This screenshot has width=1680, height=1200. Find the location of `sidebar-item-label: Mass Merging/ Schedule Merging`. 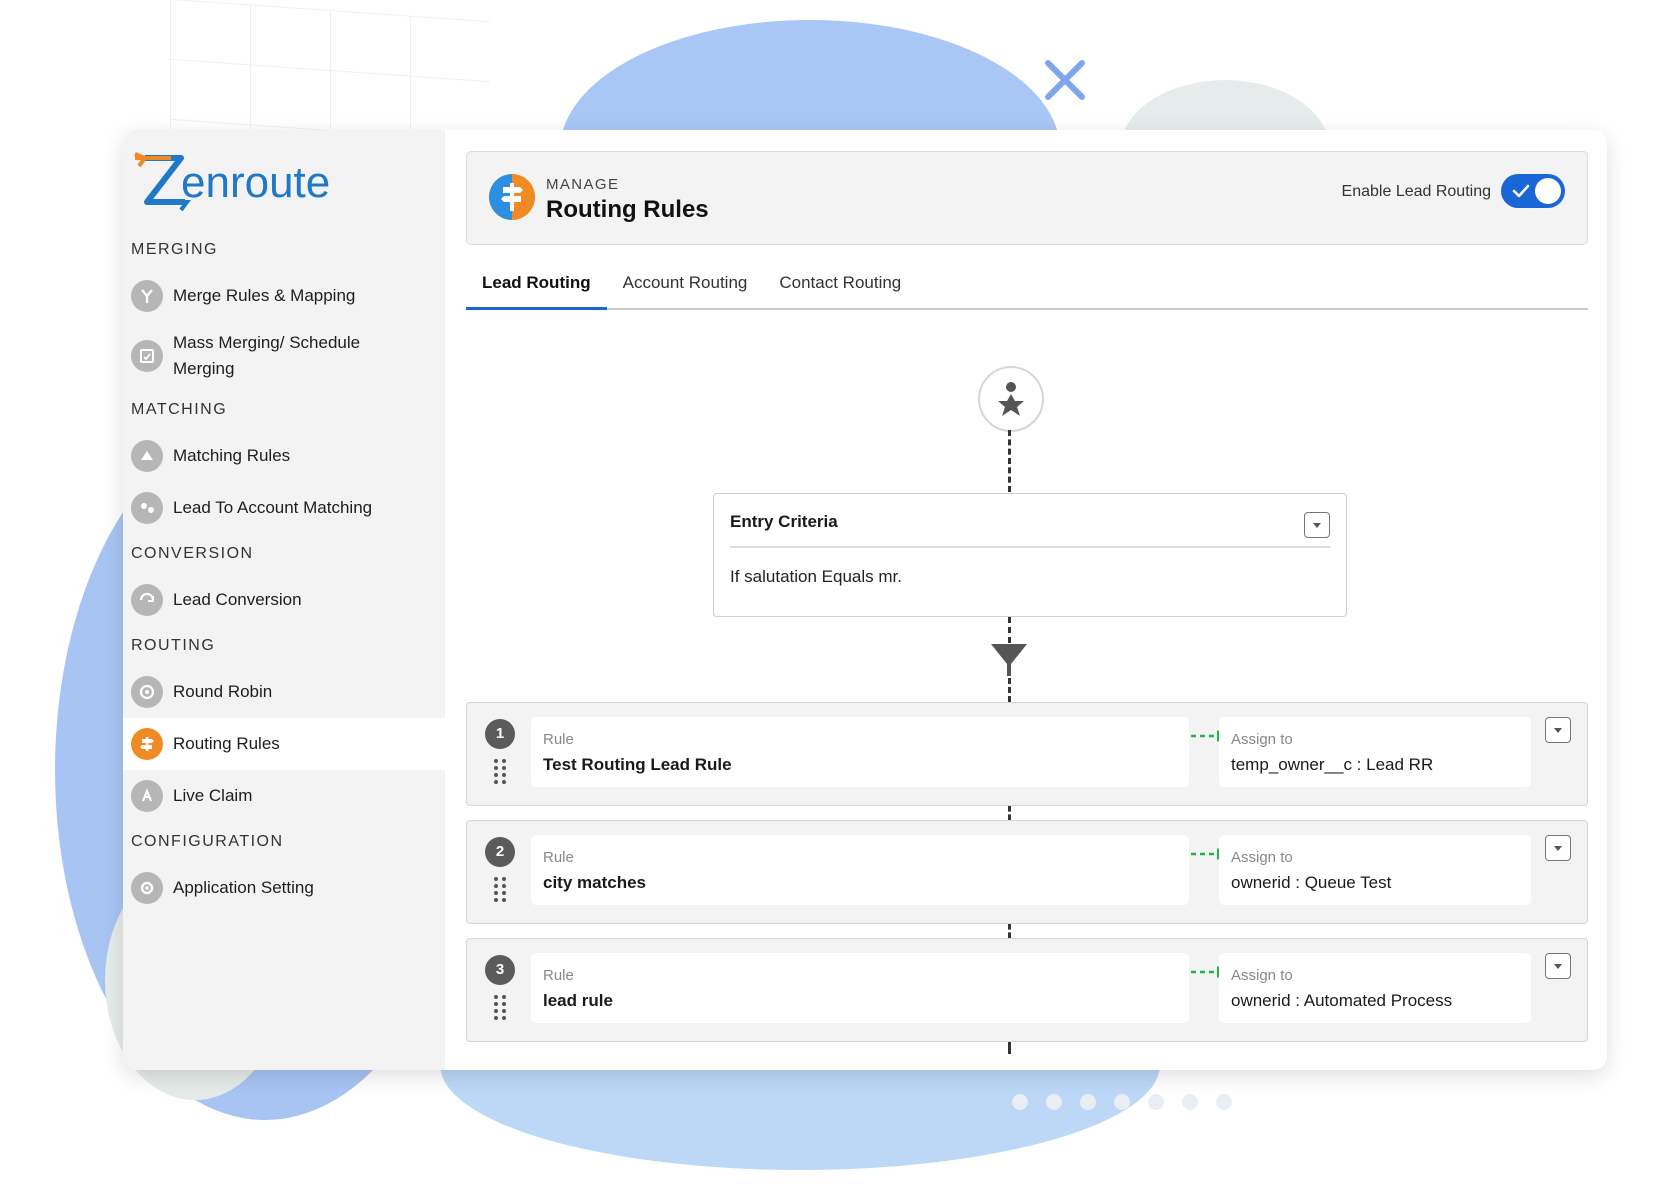

sidebar-item-label: Mass Merging/ Schedule Merging is located at coordinates (267, 355).